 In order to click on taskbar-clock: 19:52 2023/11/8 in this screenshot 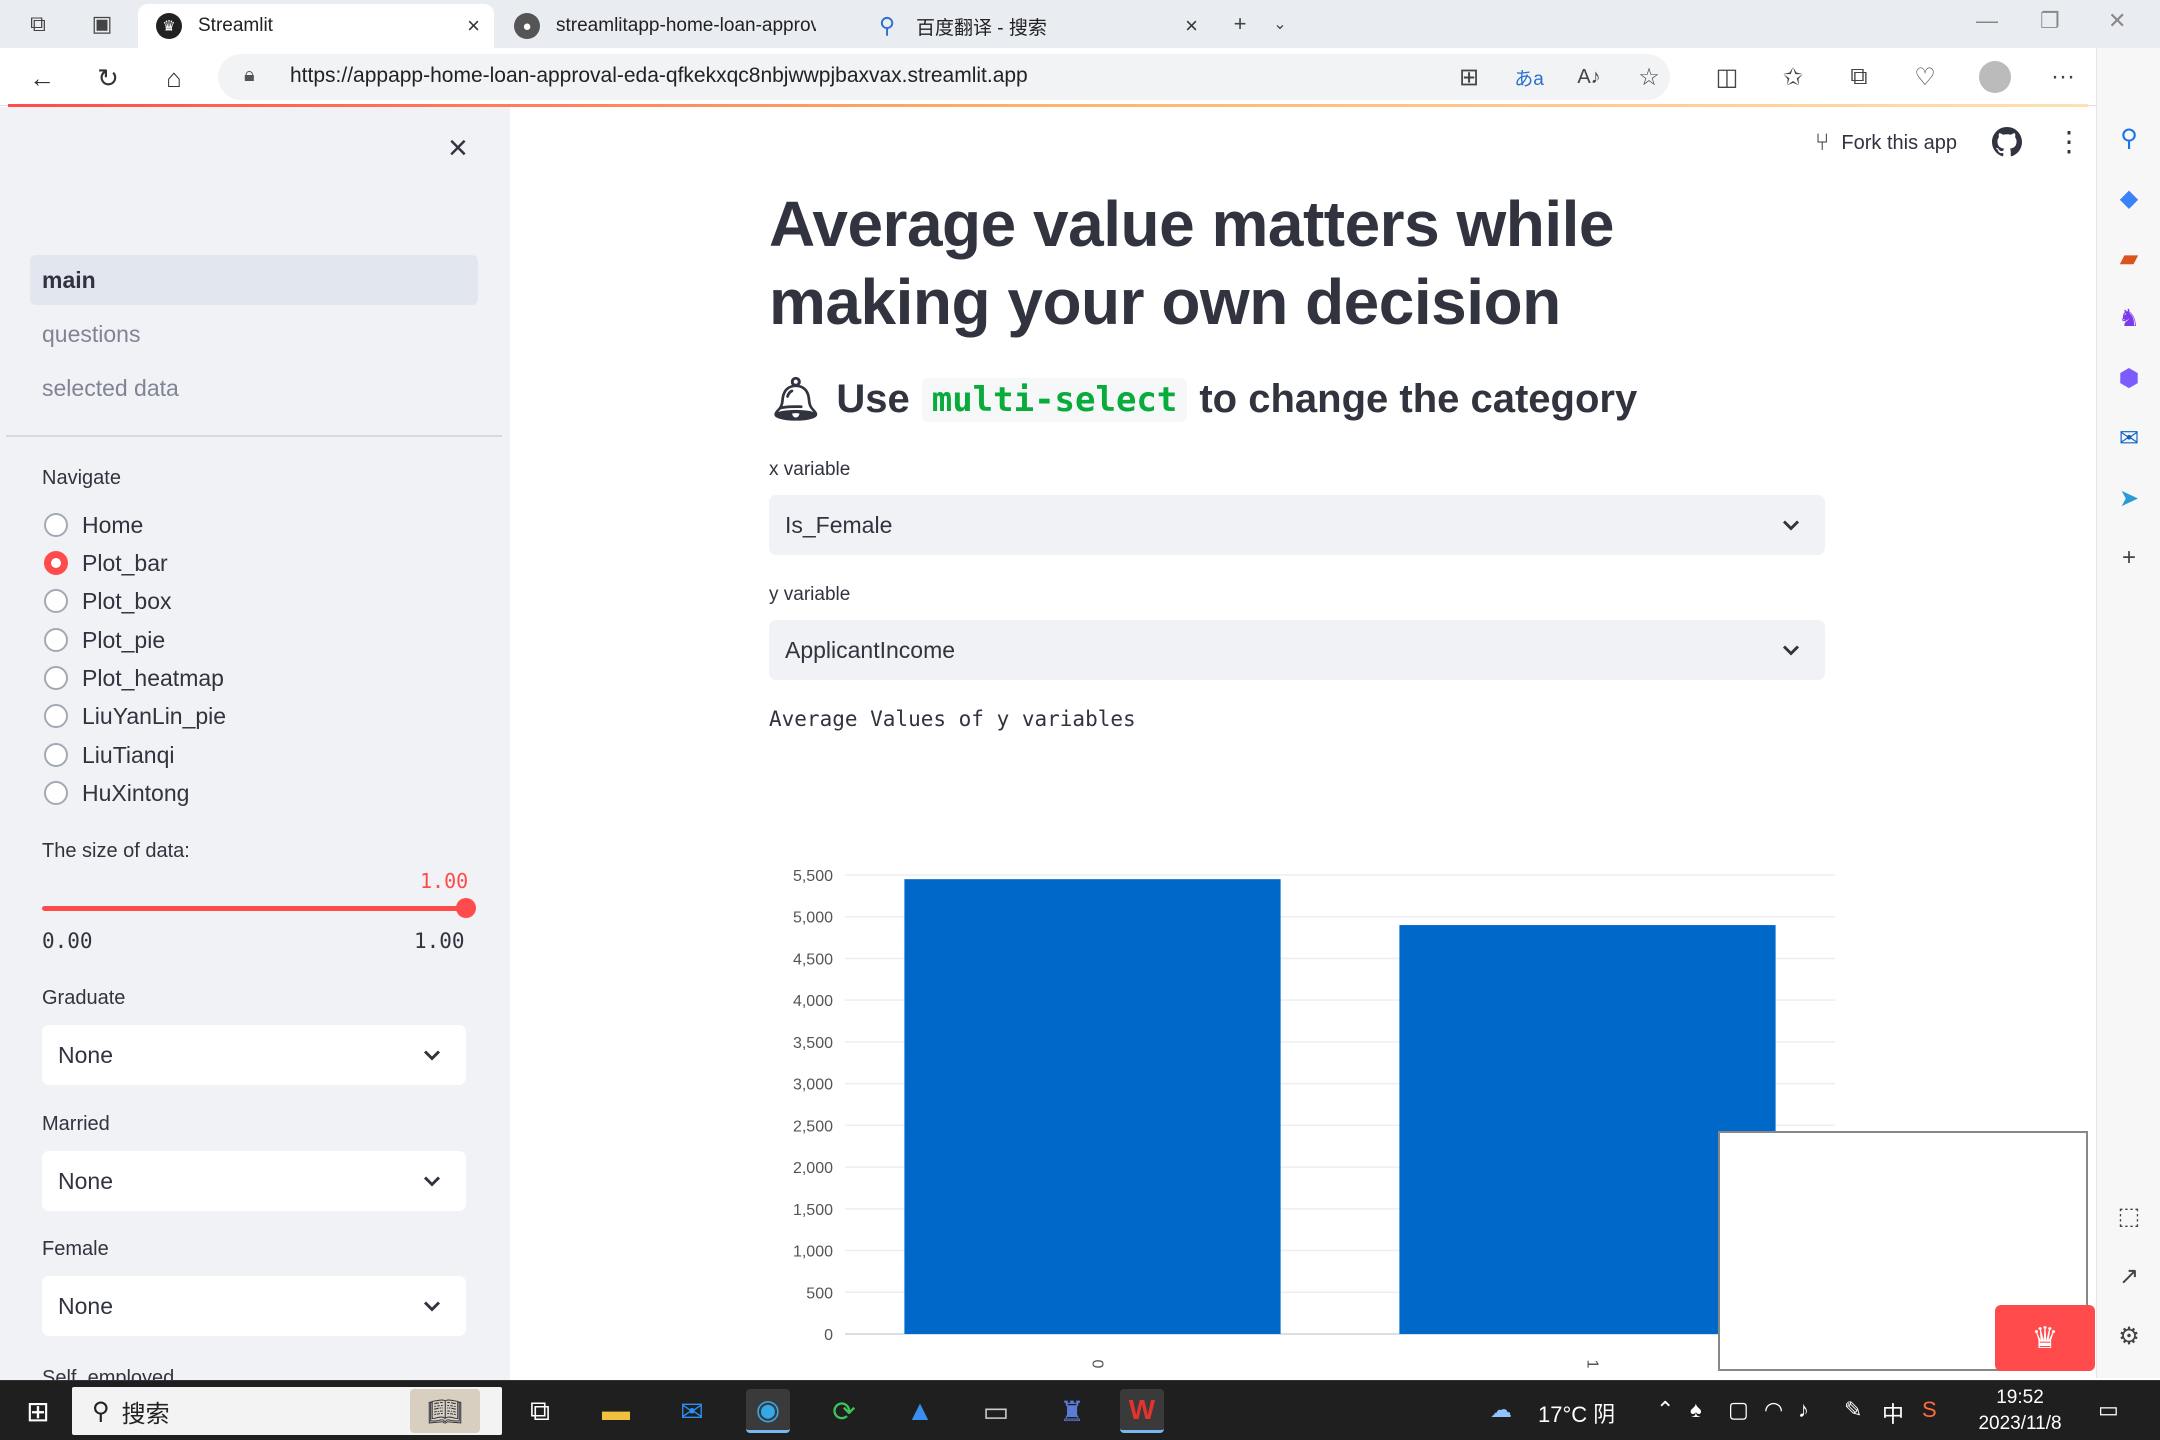, I will do `click(2020, 1411)`.